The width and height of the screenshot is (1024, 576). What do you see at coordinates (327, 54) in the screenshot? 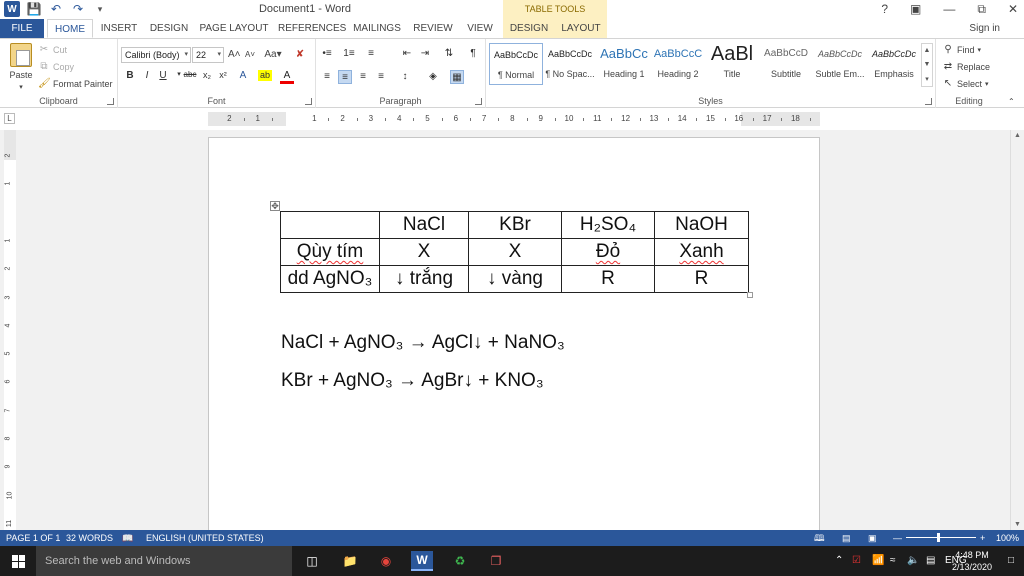
I see `bullets-icon: •≡` at bounding box center [327, 54].